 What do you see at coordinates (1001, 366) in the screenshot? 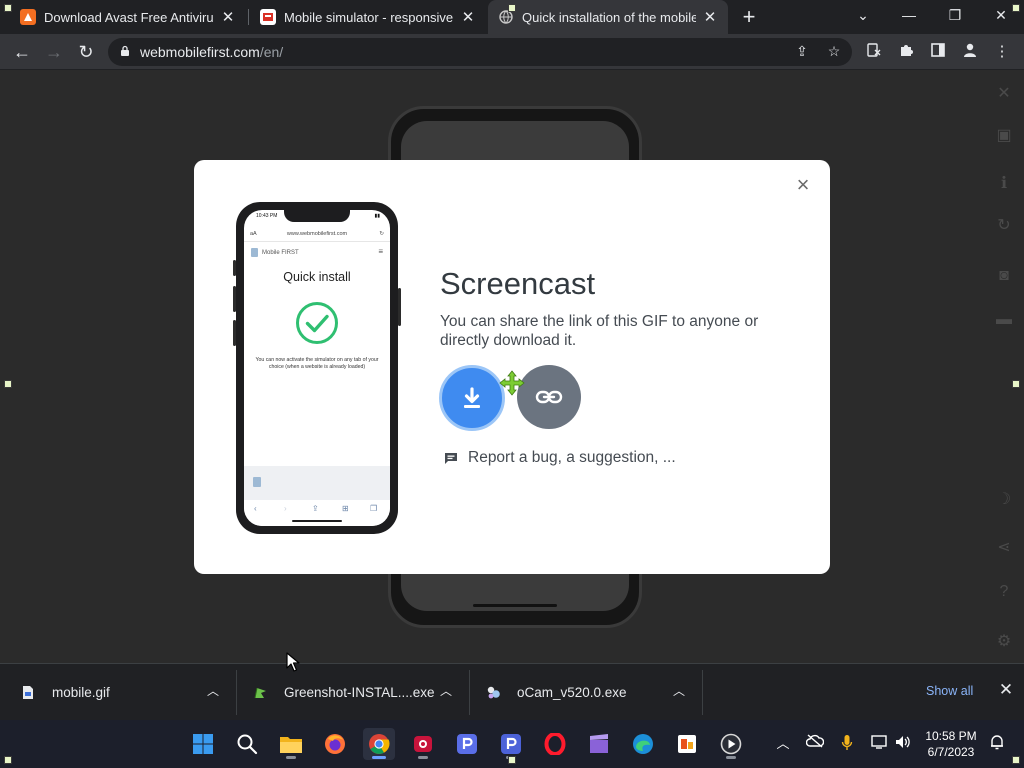
I see `simulator-side-toolbar: ✕ ▣ ℹ ↻ ◙ ▬ ☽ ⋖ ? ⚙` at bounding box center [1001, 366].